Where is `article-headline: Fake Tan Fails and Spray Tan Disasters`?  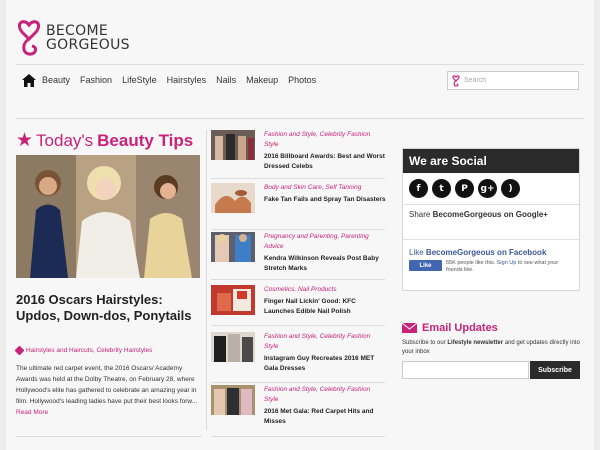 article-headline: Fake Tan Fails and Spray Tan Disasters is located at coordinates (325, 200).